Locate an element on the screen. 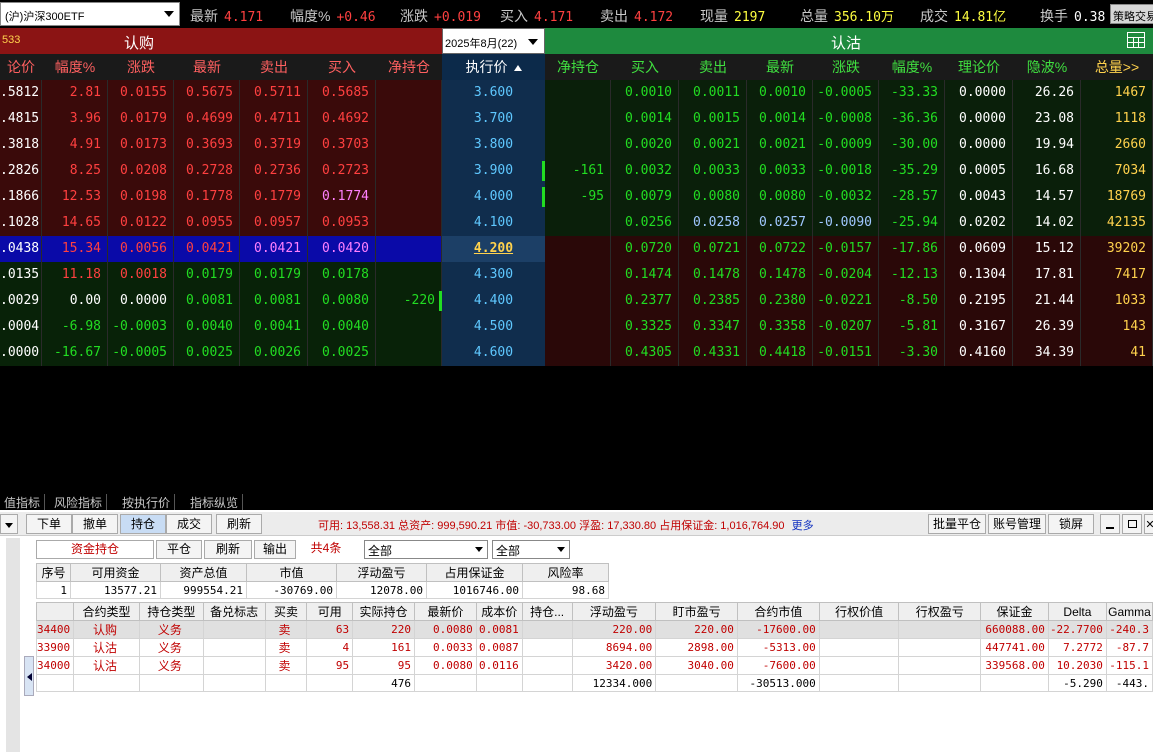  strike-cell: 4.500 is located at coordinates (493, 327).